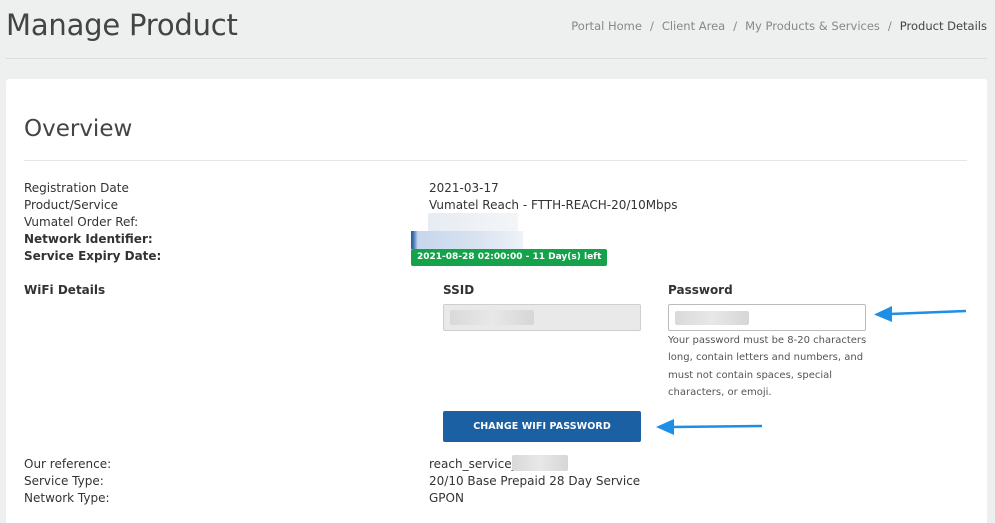 This screenshot has width=995, height=523. What do you see at coordinates (464, 188) in the screenshot?
I see `registration-date-value: 2021-03-17` at bounding box center [464, 188].